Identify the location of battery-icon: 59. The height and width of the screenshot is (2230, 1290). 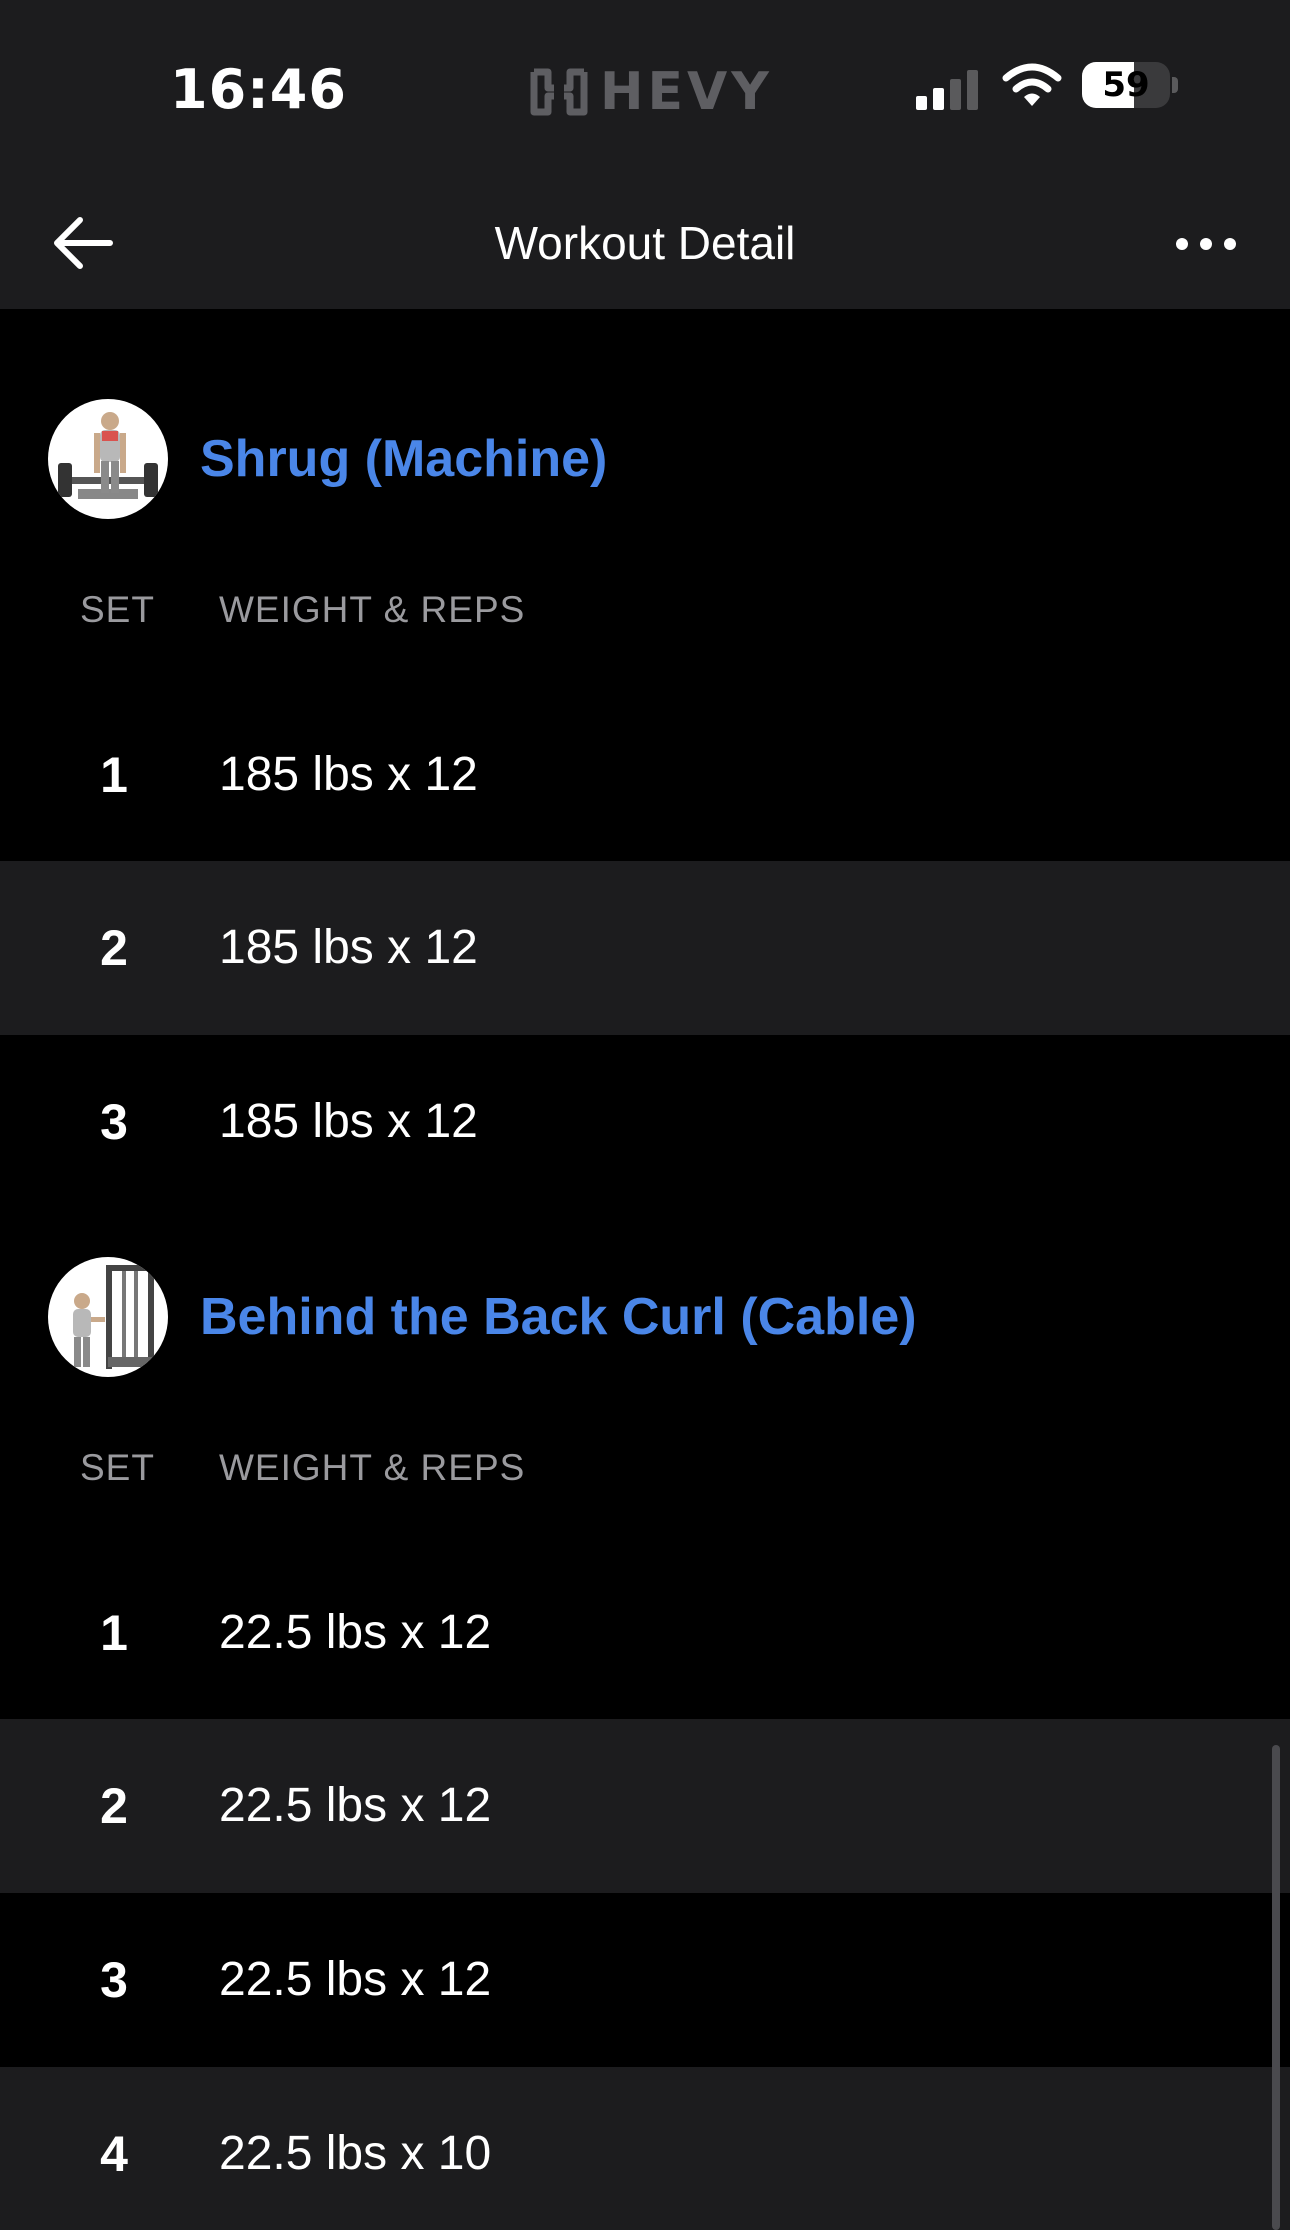
(1130, 86).